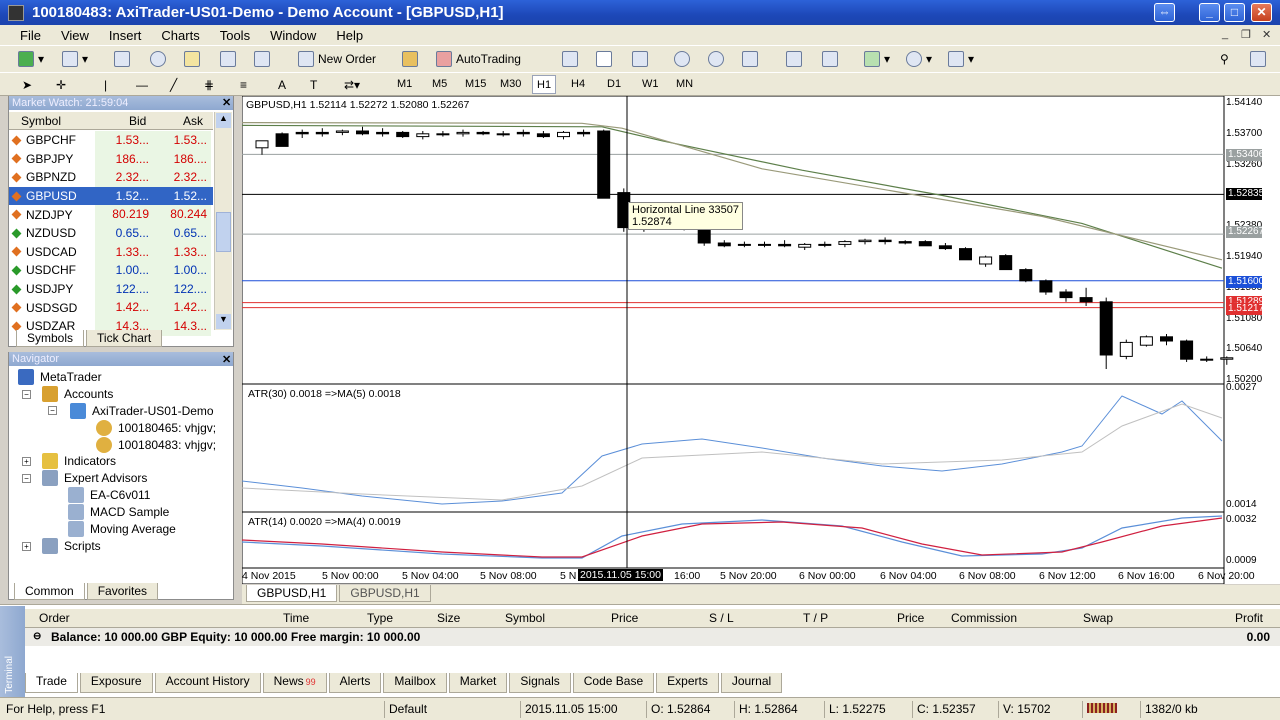  Describe the element at coordinates (223, 120) in the screenshot. I see `scroll-up-icon: ▲` at that location.